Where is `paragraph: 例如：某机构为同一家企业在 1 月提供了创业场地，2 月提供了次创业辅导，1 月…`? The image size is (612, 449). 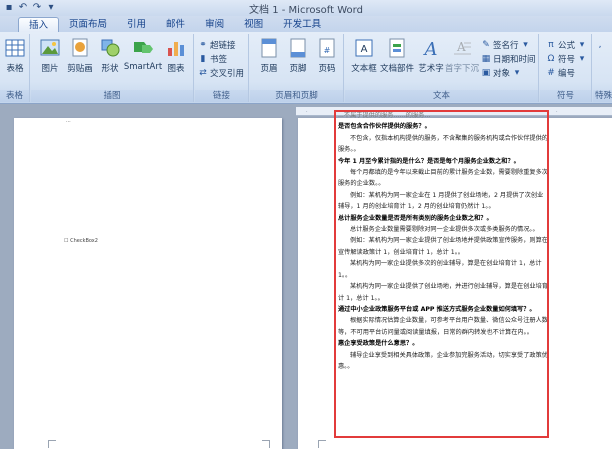 paragraph: 例如：某机构为同一家企业在 1 月提供了创业场地，2 月提供了次创业辅导，1 月… is located at coordinates (441, 201).